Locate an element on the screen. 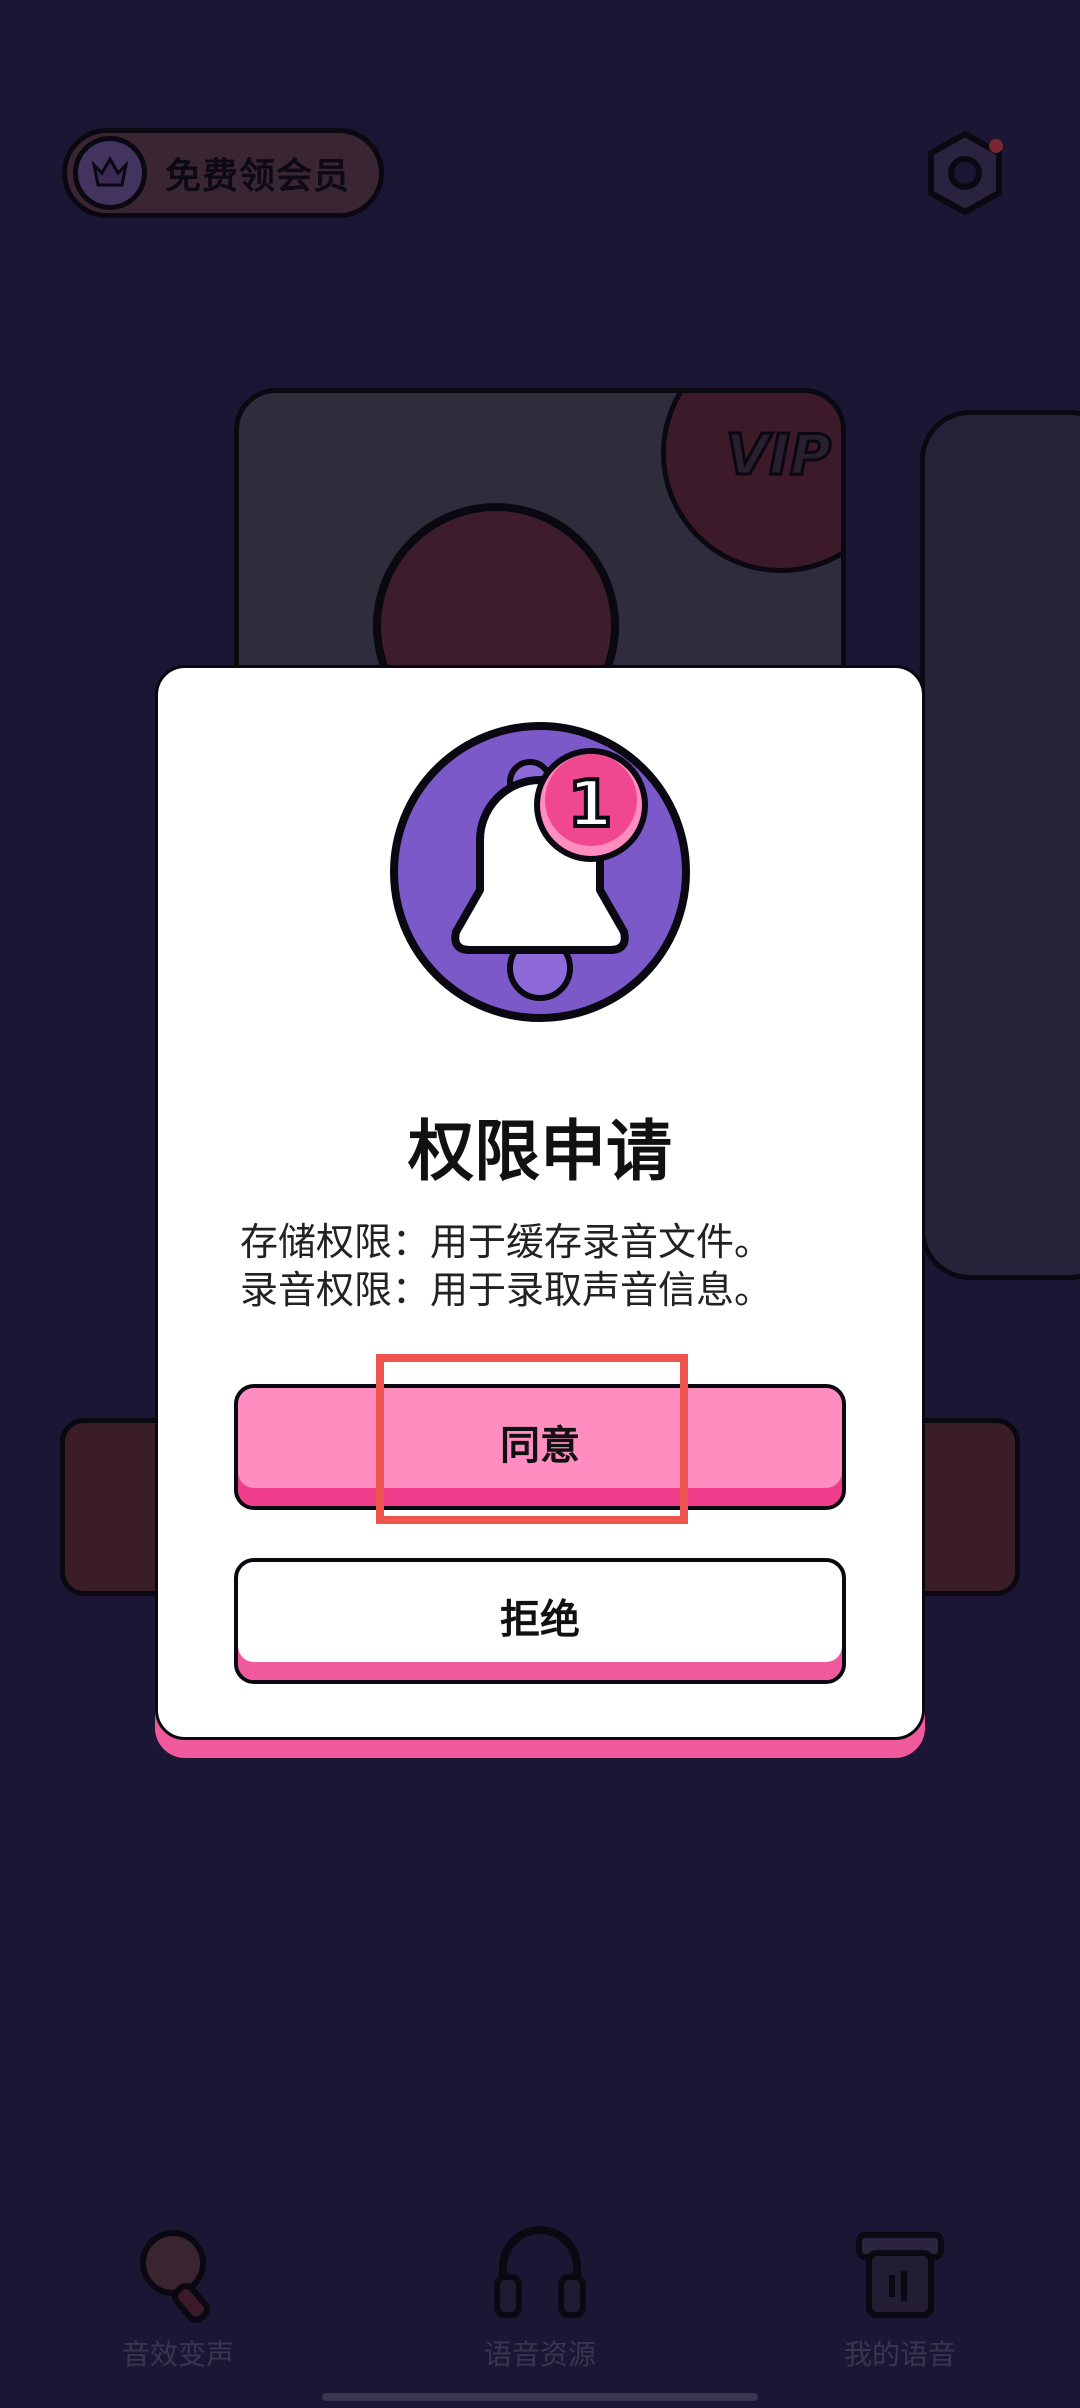 This screenshot has width=1080, height=2408. nav-item-my-voice: 我的语音 is located at coordinates (900, 2294).